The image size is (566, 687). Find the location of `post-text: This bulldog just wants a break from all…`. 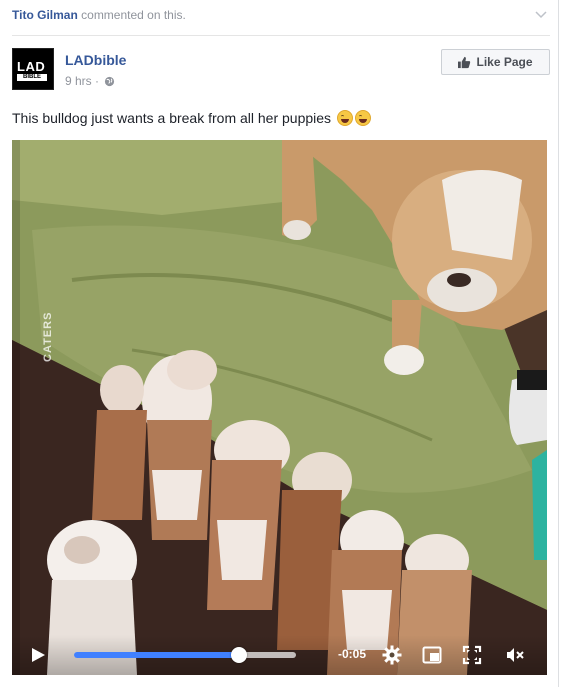

post-text: This bulldog just wants a break from all… is located at coordinates (172, 118).